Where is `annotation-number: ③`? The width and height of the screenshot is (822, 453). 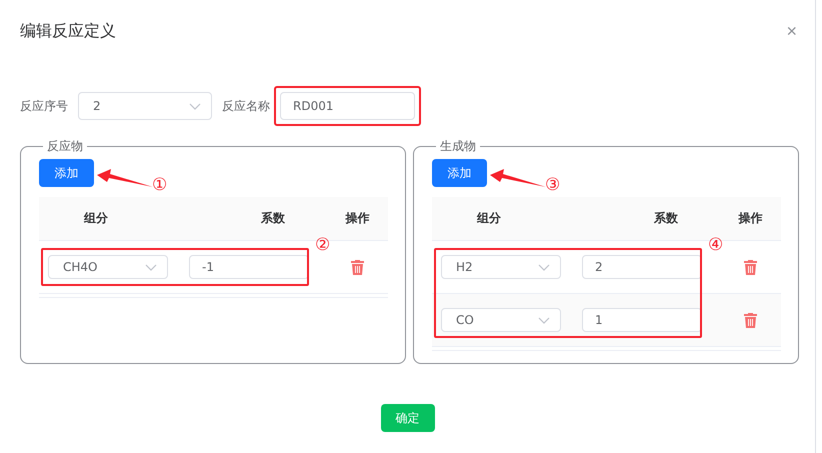 annotation-number: ③ is located at coordinates (552, 185).